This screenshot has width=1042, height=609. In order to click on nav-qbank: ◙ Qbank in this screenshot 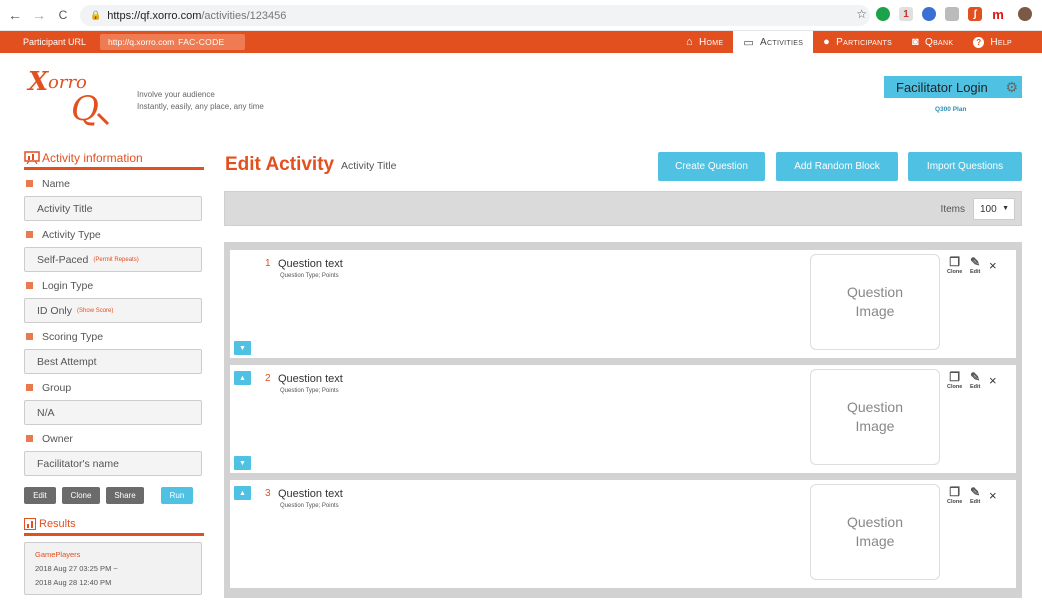, I will do `click(932, 42)`.